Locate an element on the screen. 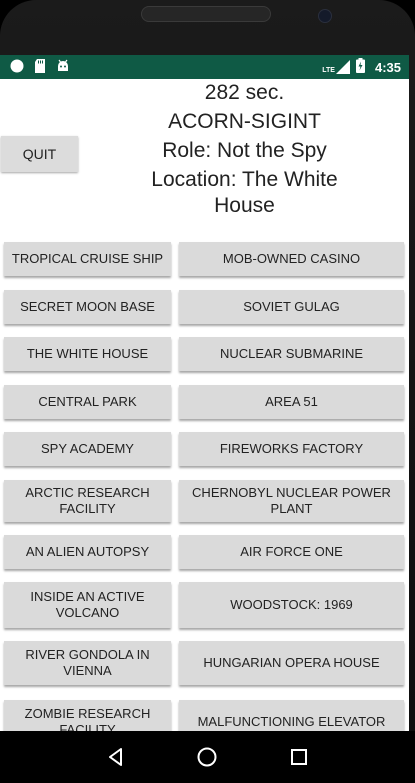 The image size is (415, 783). battery-charging-icon is located at coordinates (360, 67).